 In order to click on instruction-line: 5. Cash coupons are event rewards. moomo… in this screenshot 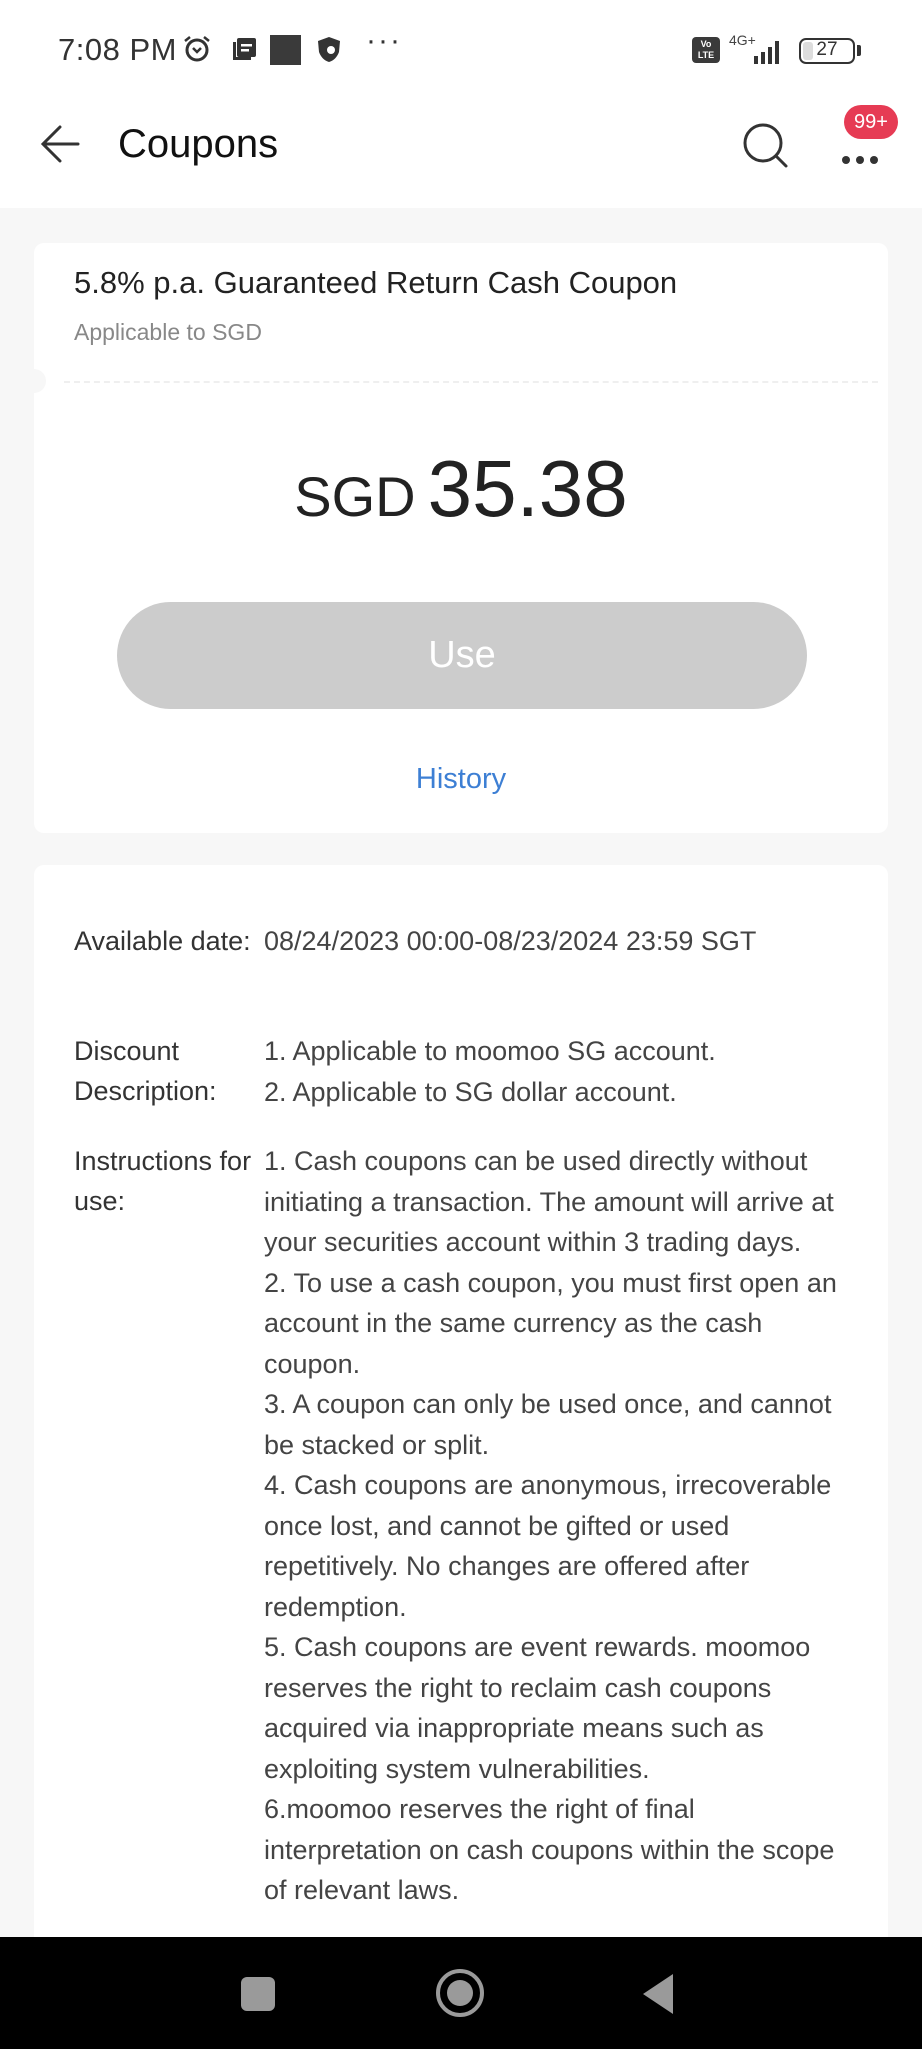, I will do `click(537, 1708)`.